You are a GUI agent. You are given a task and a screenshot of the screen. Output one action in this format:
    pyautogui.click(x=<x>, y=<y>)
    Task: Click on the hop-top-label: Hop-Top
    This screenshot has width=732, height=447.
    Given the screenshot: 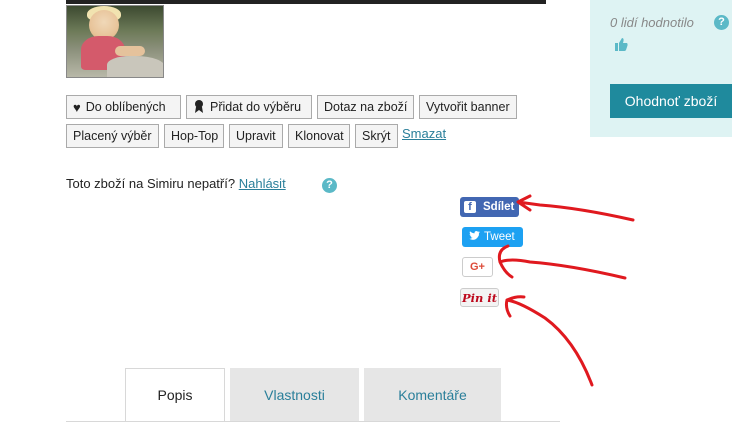 What is the action you would take?
    pyautogui.click(x=195, y=136)
    